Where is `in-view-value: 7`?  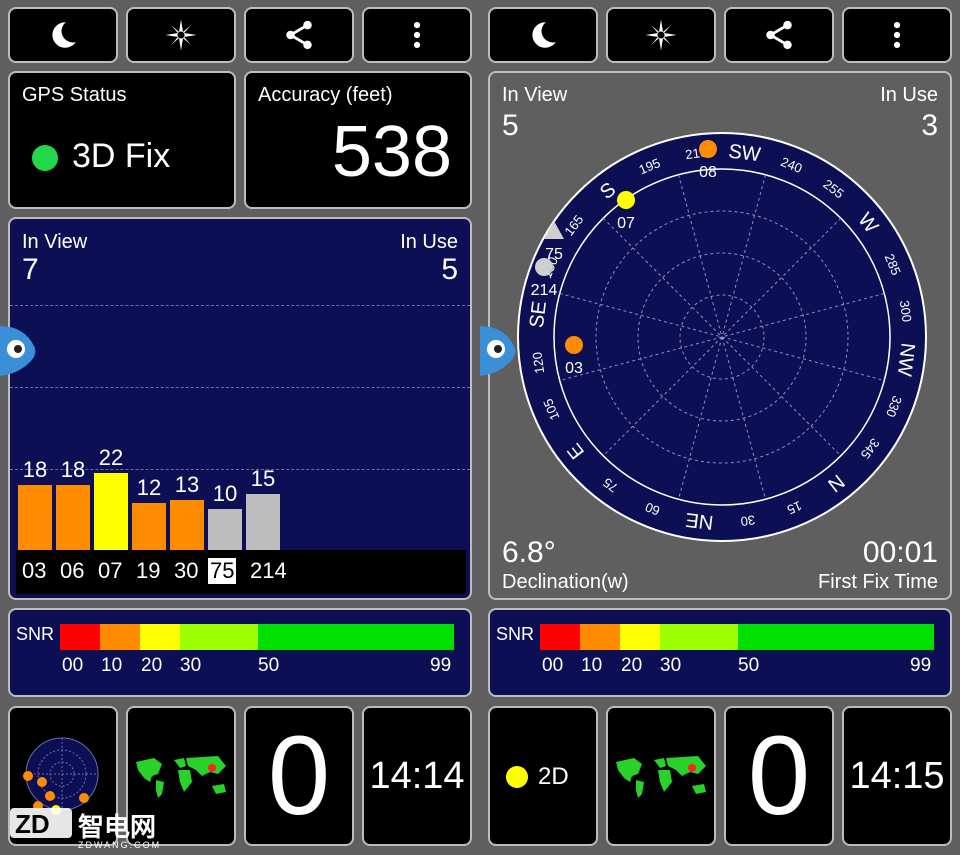
in-view-value: 7 is located at coordinates (30, 269).